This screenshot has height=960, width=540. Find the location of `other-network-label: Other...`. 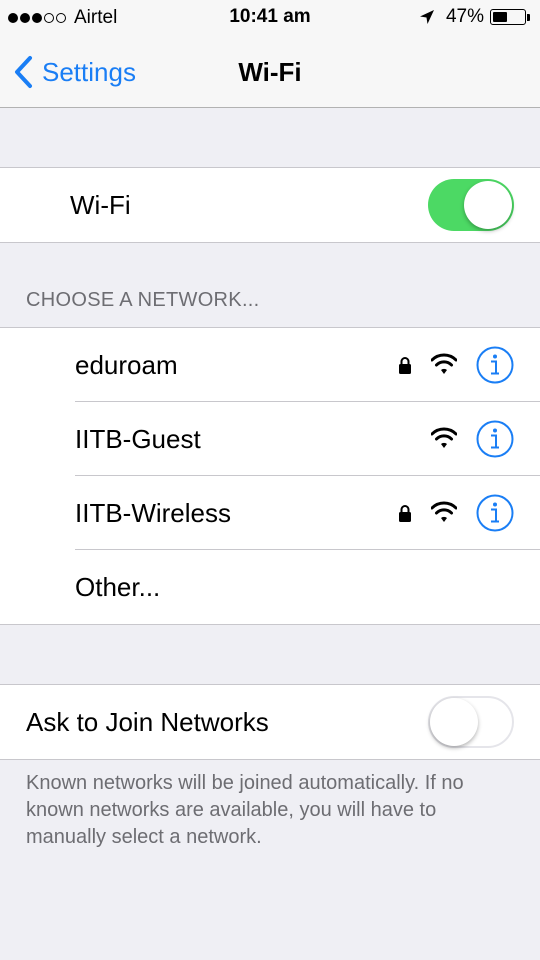

other-network-label: Other... is located at coordinates (118, 587).